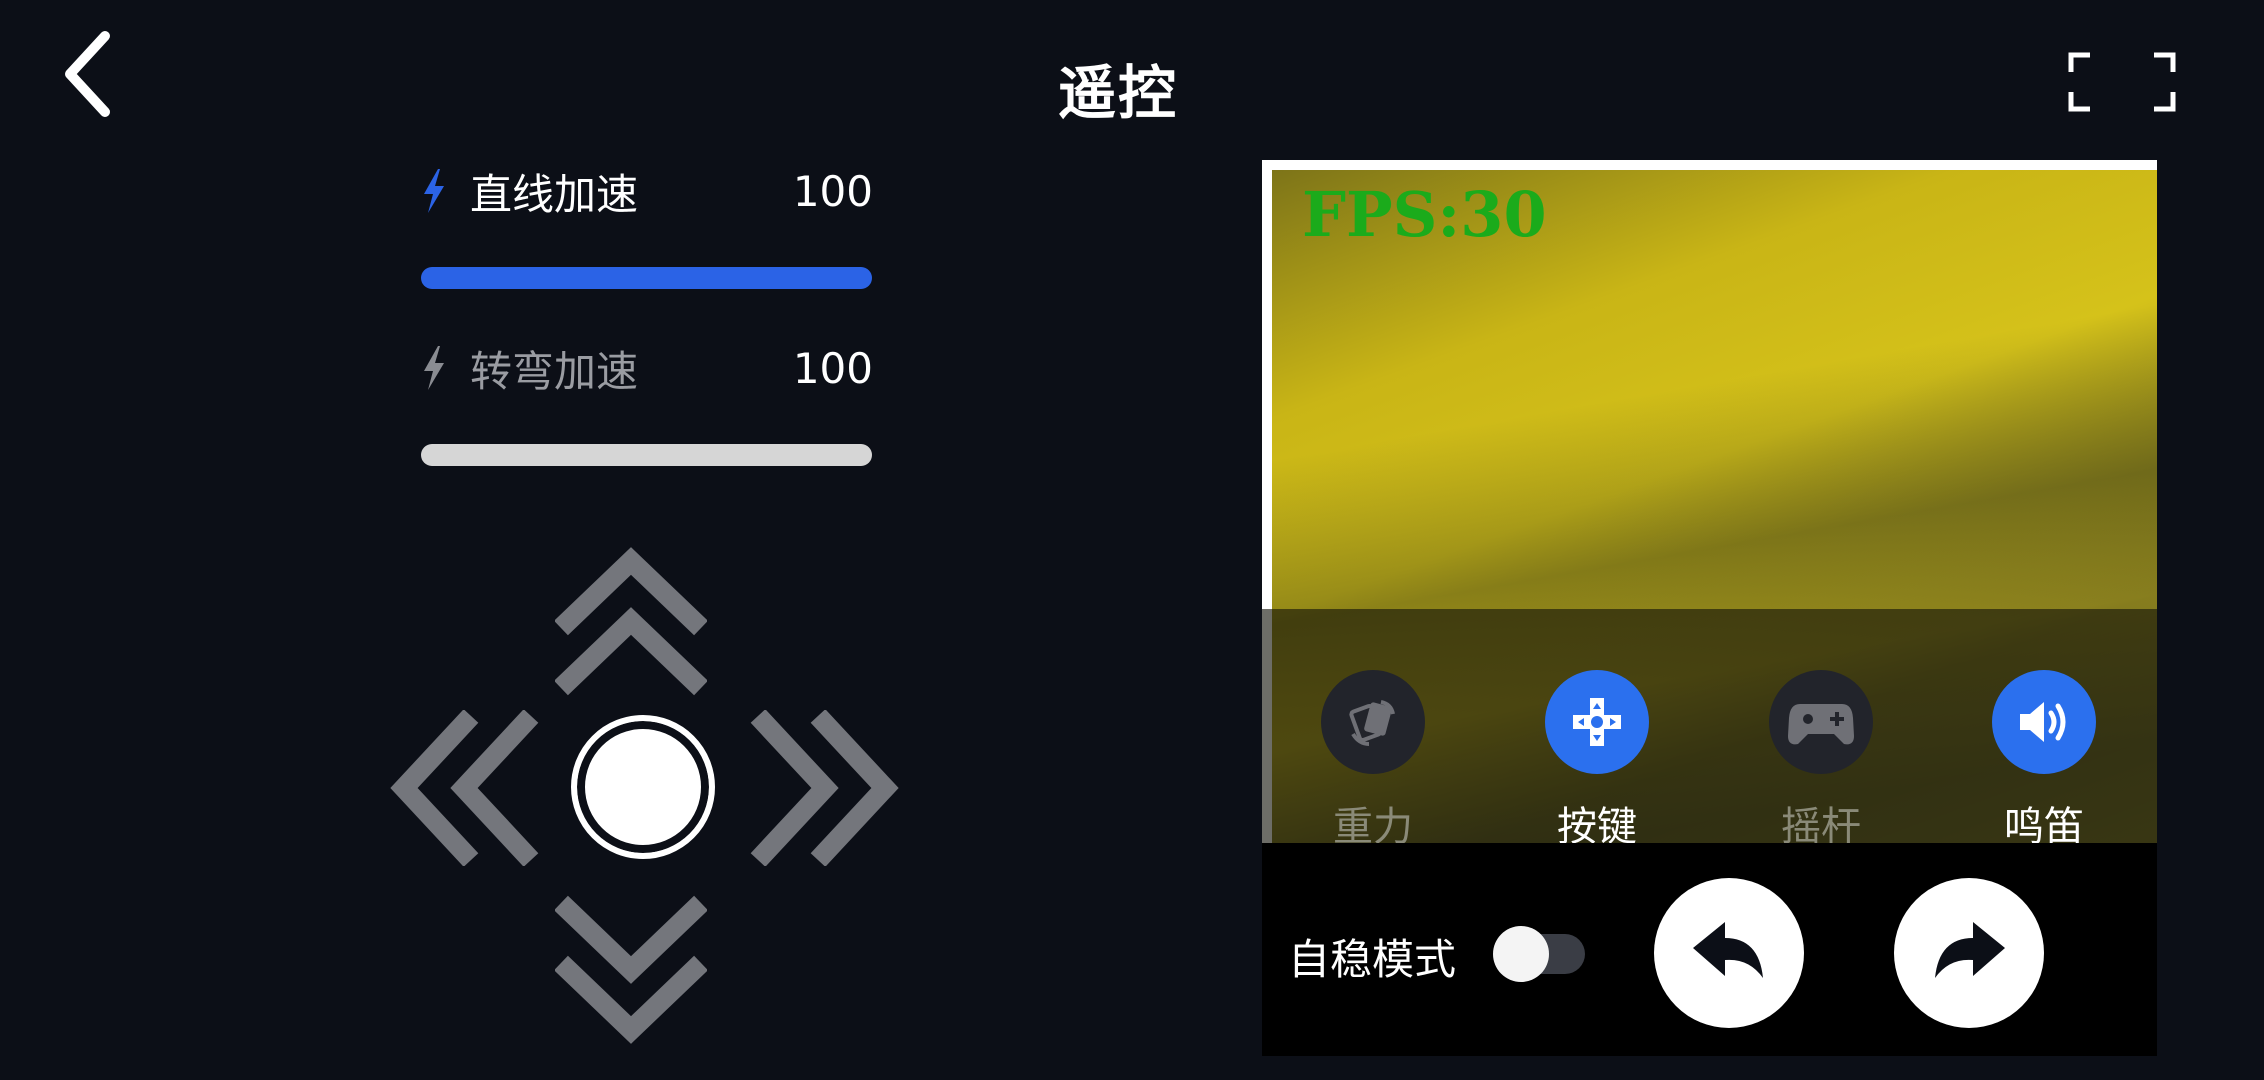 The image size is (2264, 1080). Describe the element at coordinates (1821, 724) in the screenshot. I see `gamepad-icon` at that location.